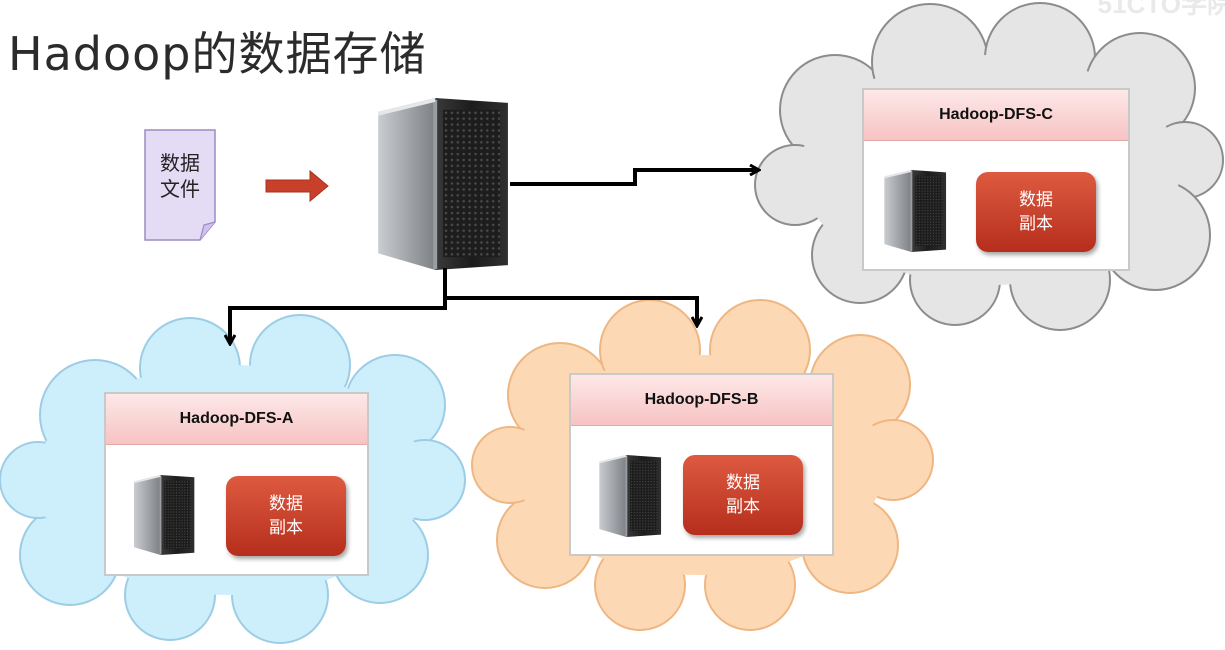 Image resolution: width=1225 pixels, height=650 pixels. I want to click on replica-block-dfs-a: 数据 副本, so click(286, 516).